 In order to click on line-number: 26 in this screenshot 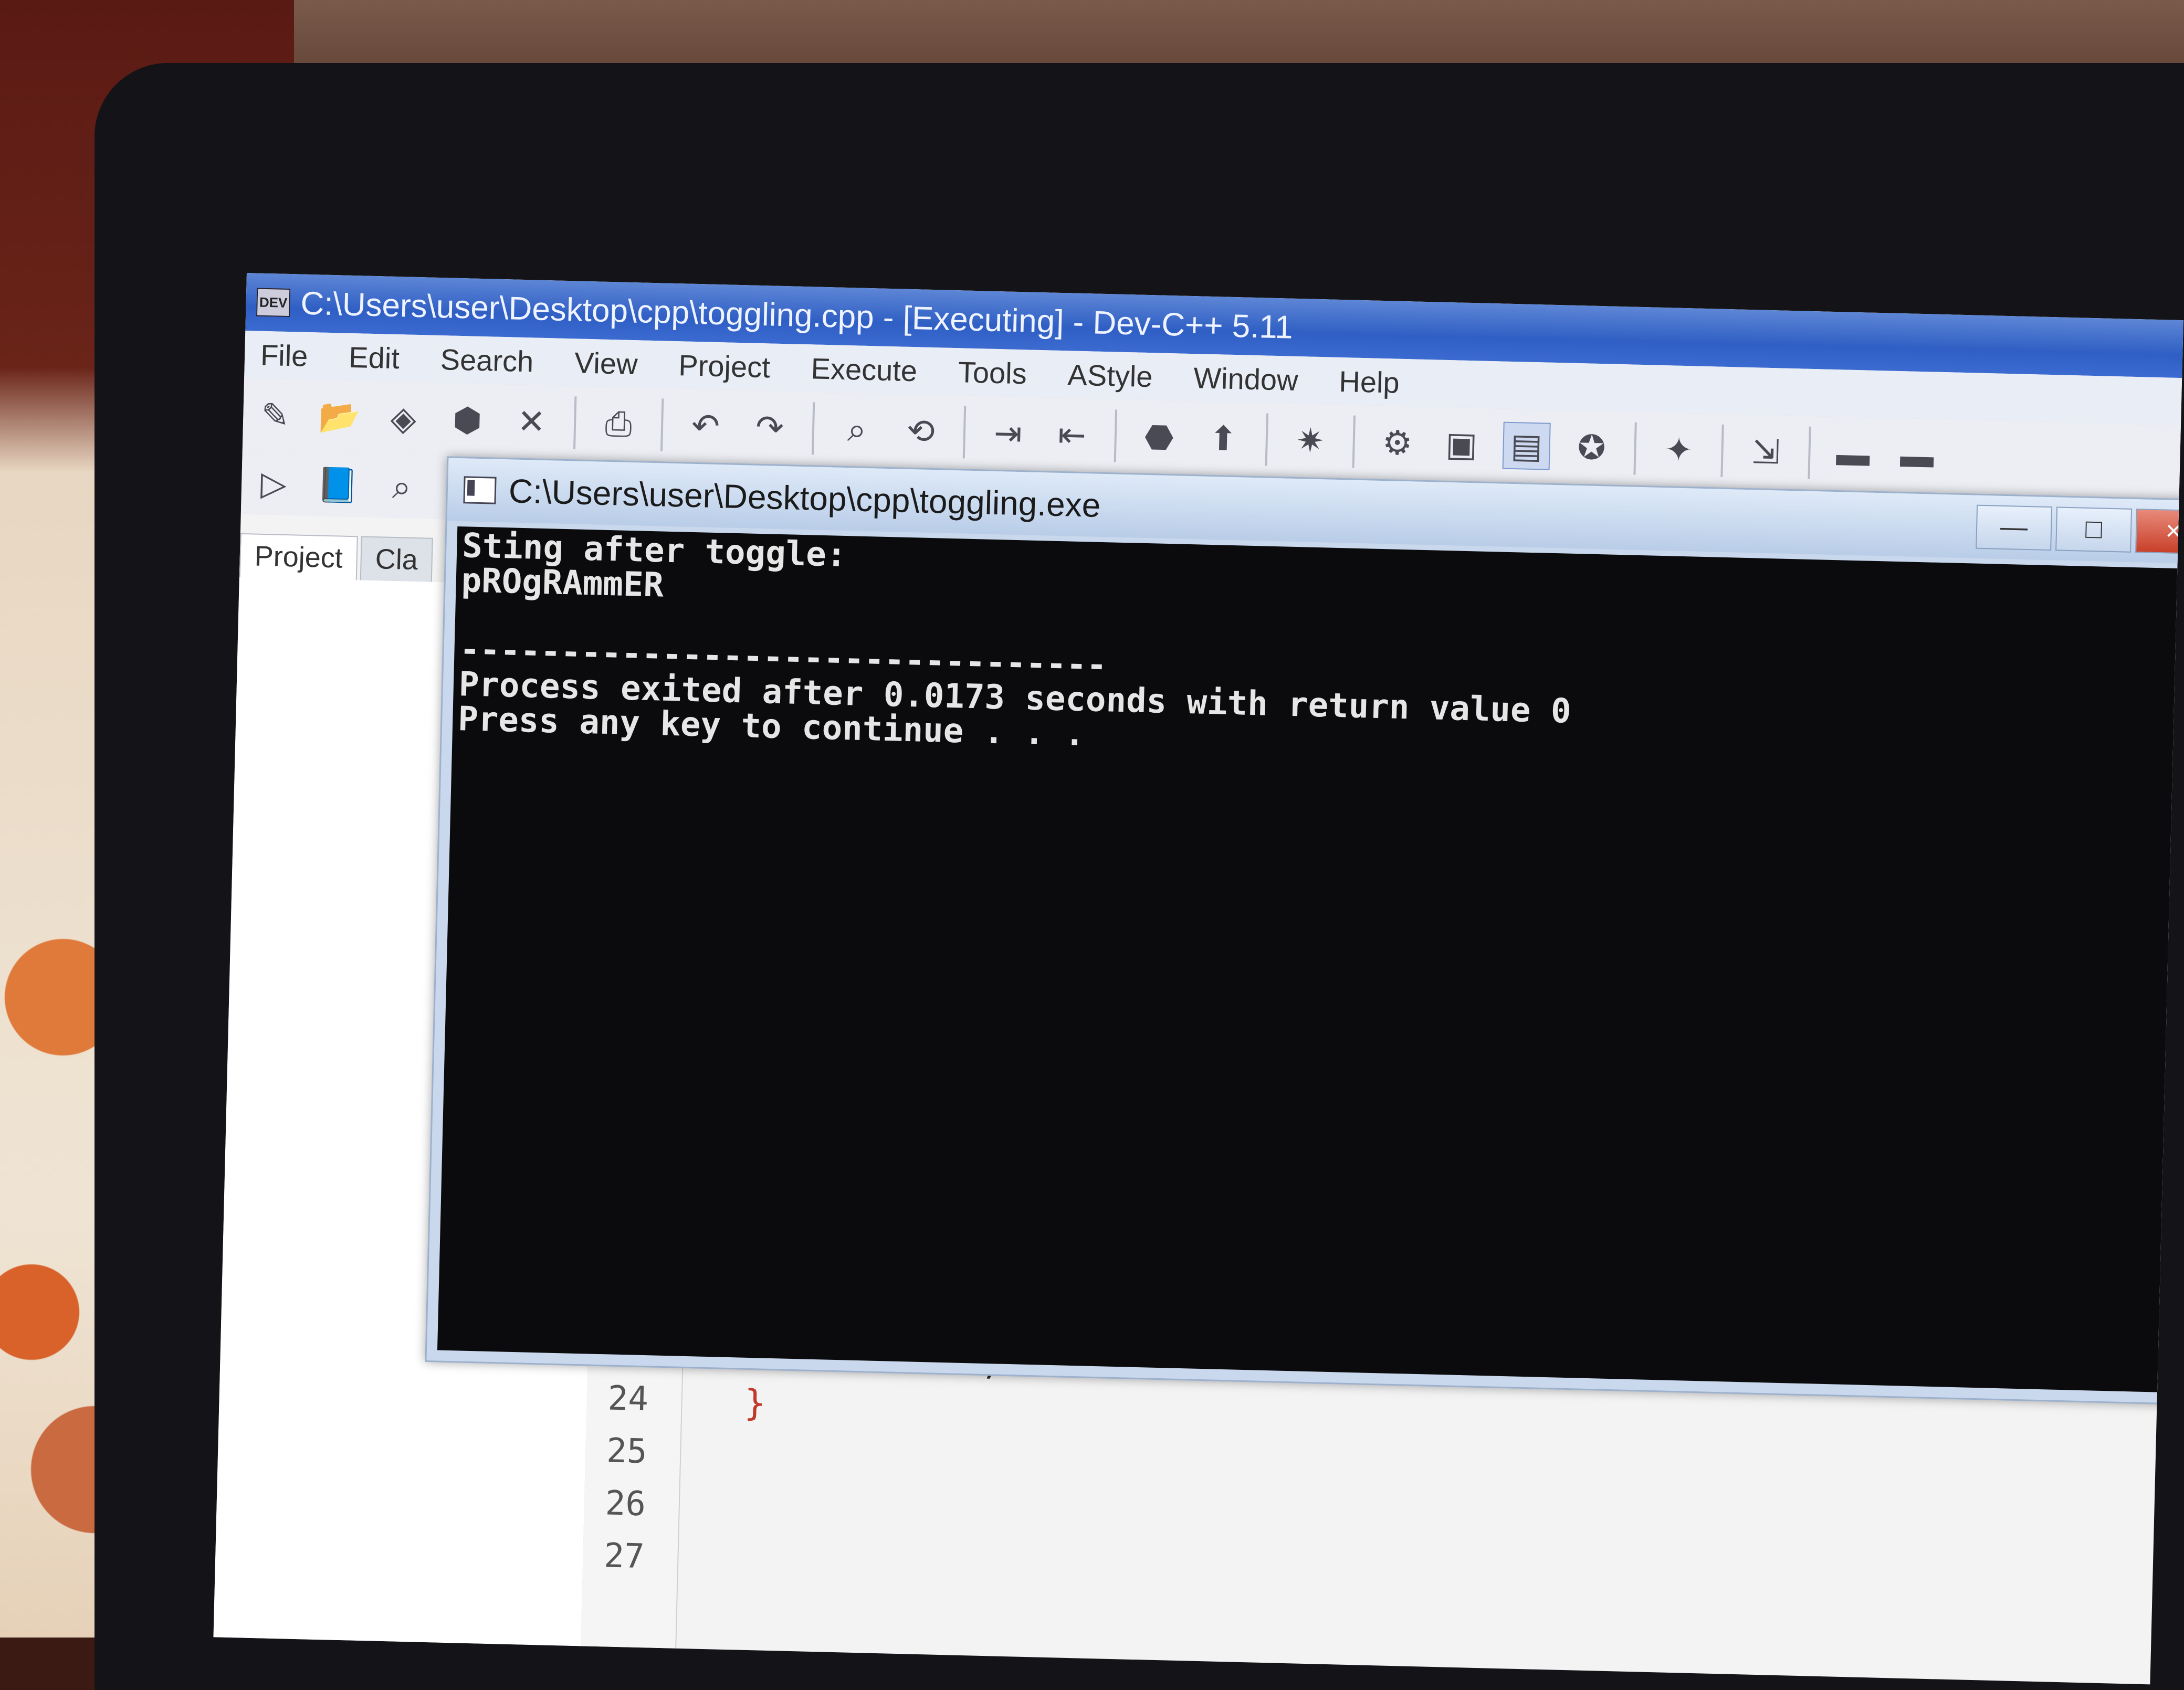, I will do `click(625, 1504)`.